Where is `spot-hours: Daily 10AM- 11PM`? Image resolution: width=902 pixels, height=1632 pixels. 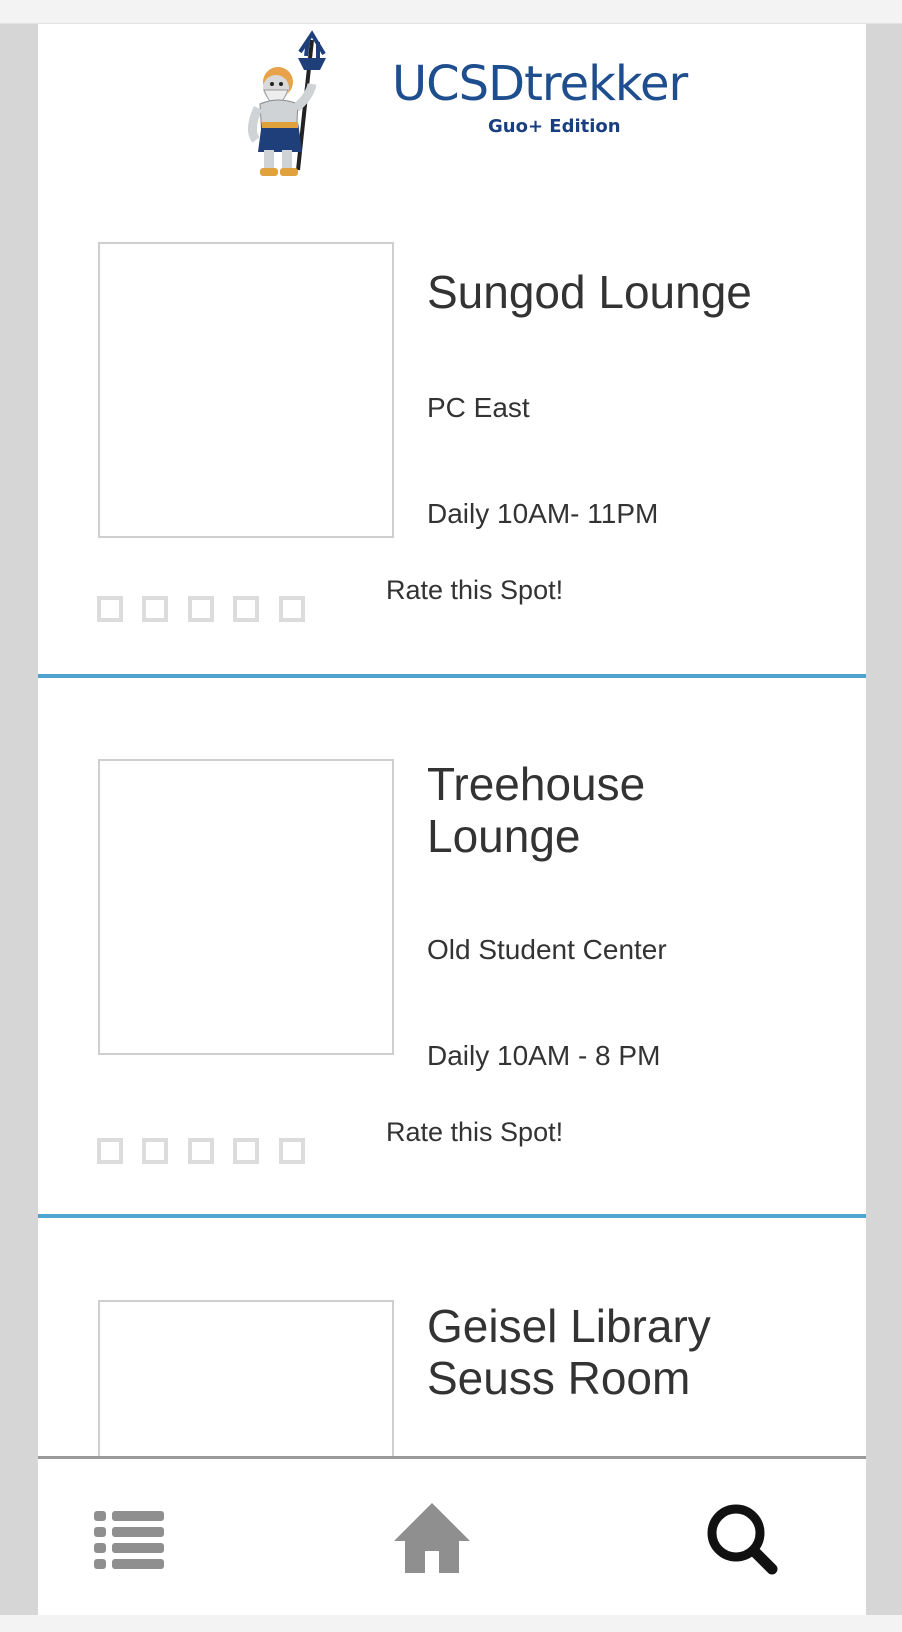
spot-hours: Daily 10AM- 11PM is located at coordinates (543, 513).